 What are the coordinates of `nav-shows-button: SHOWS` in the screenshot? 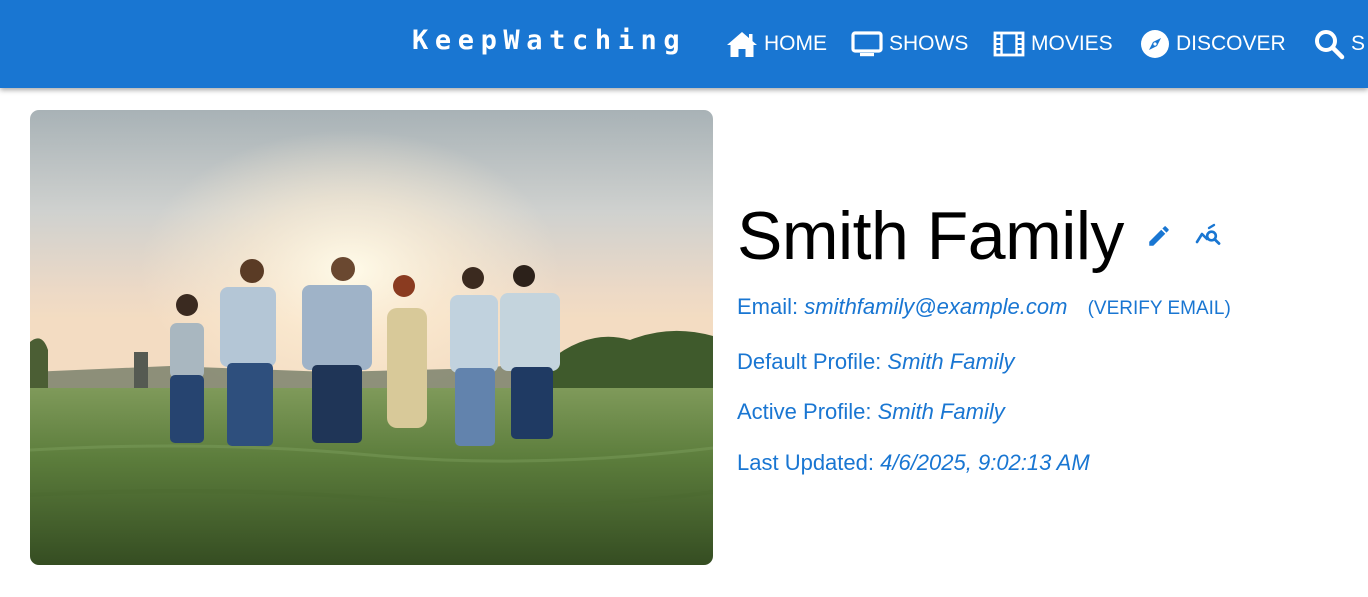 It's located at (909, 44).